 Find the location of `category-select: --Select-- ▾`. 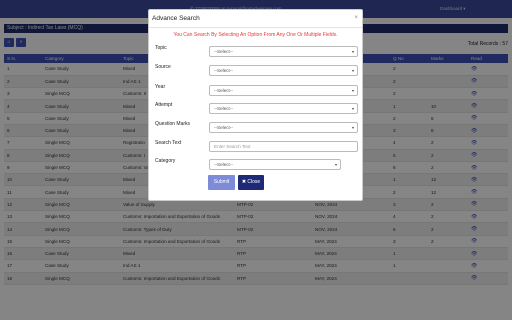

category-select: --Select-- ▾ is located at coordinates (275, 164).